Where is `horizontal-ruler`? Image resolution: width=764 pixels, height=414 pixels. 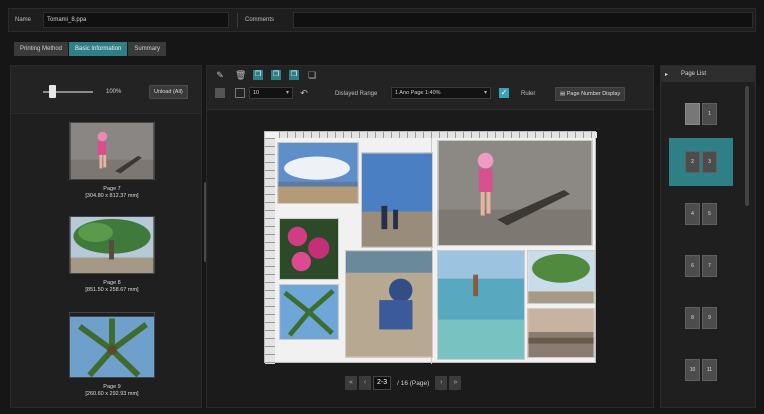
horizontal-ruler is located at coordinates (438, 135).